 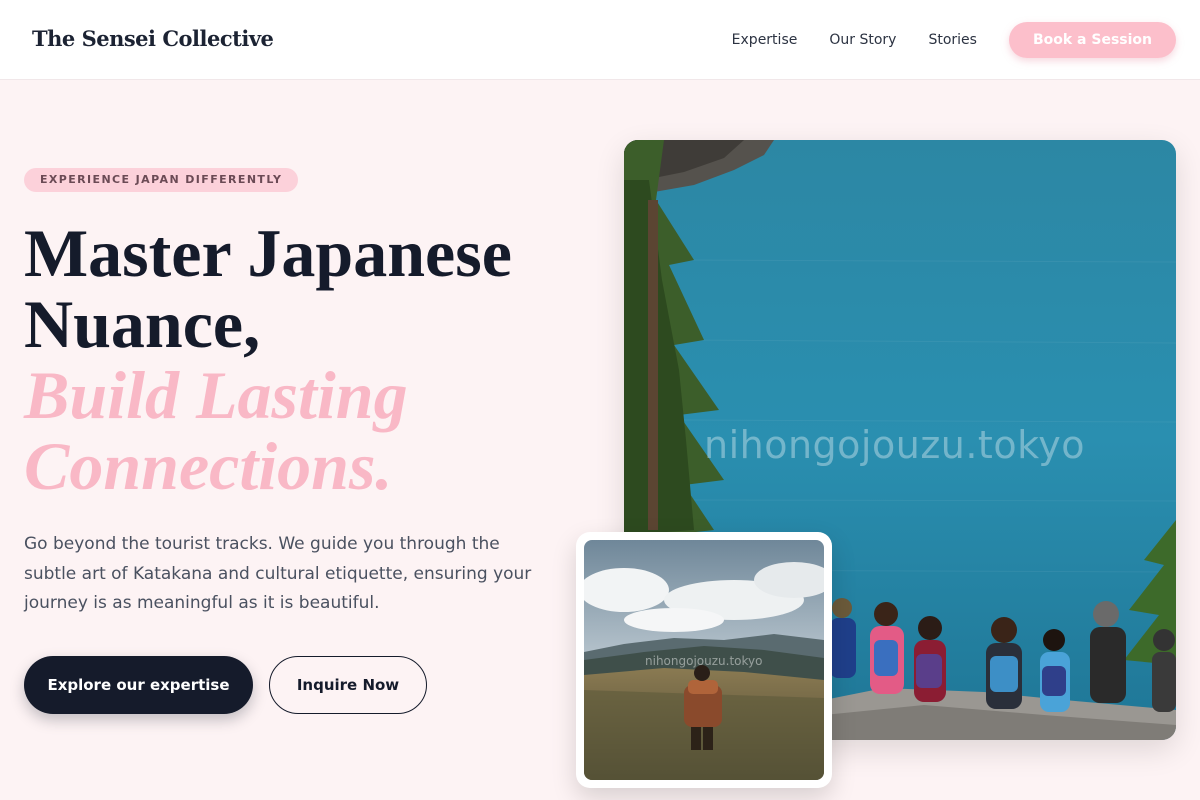 I want to click on nav-link-our-story: Our Story, so click(x=862, y=40).